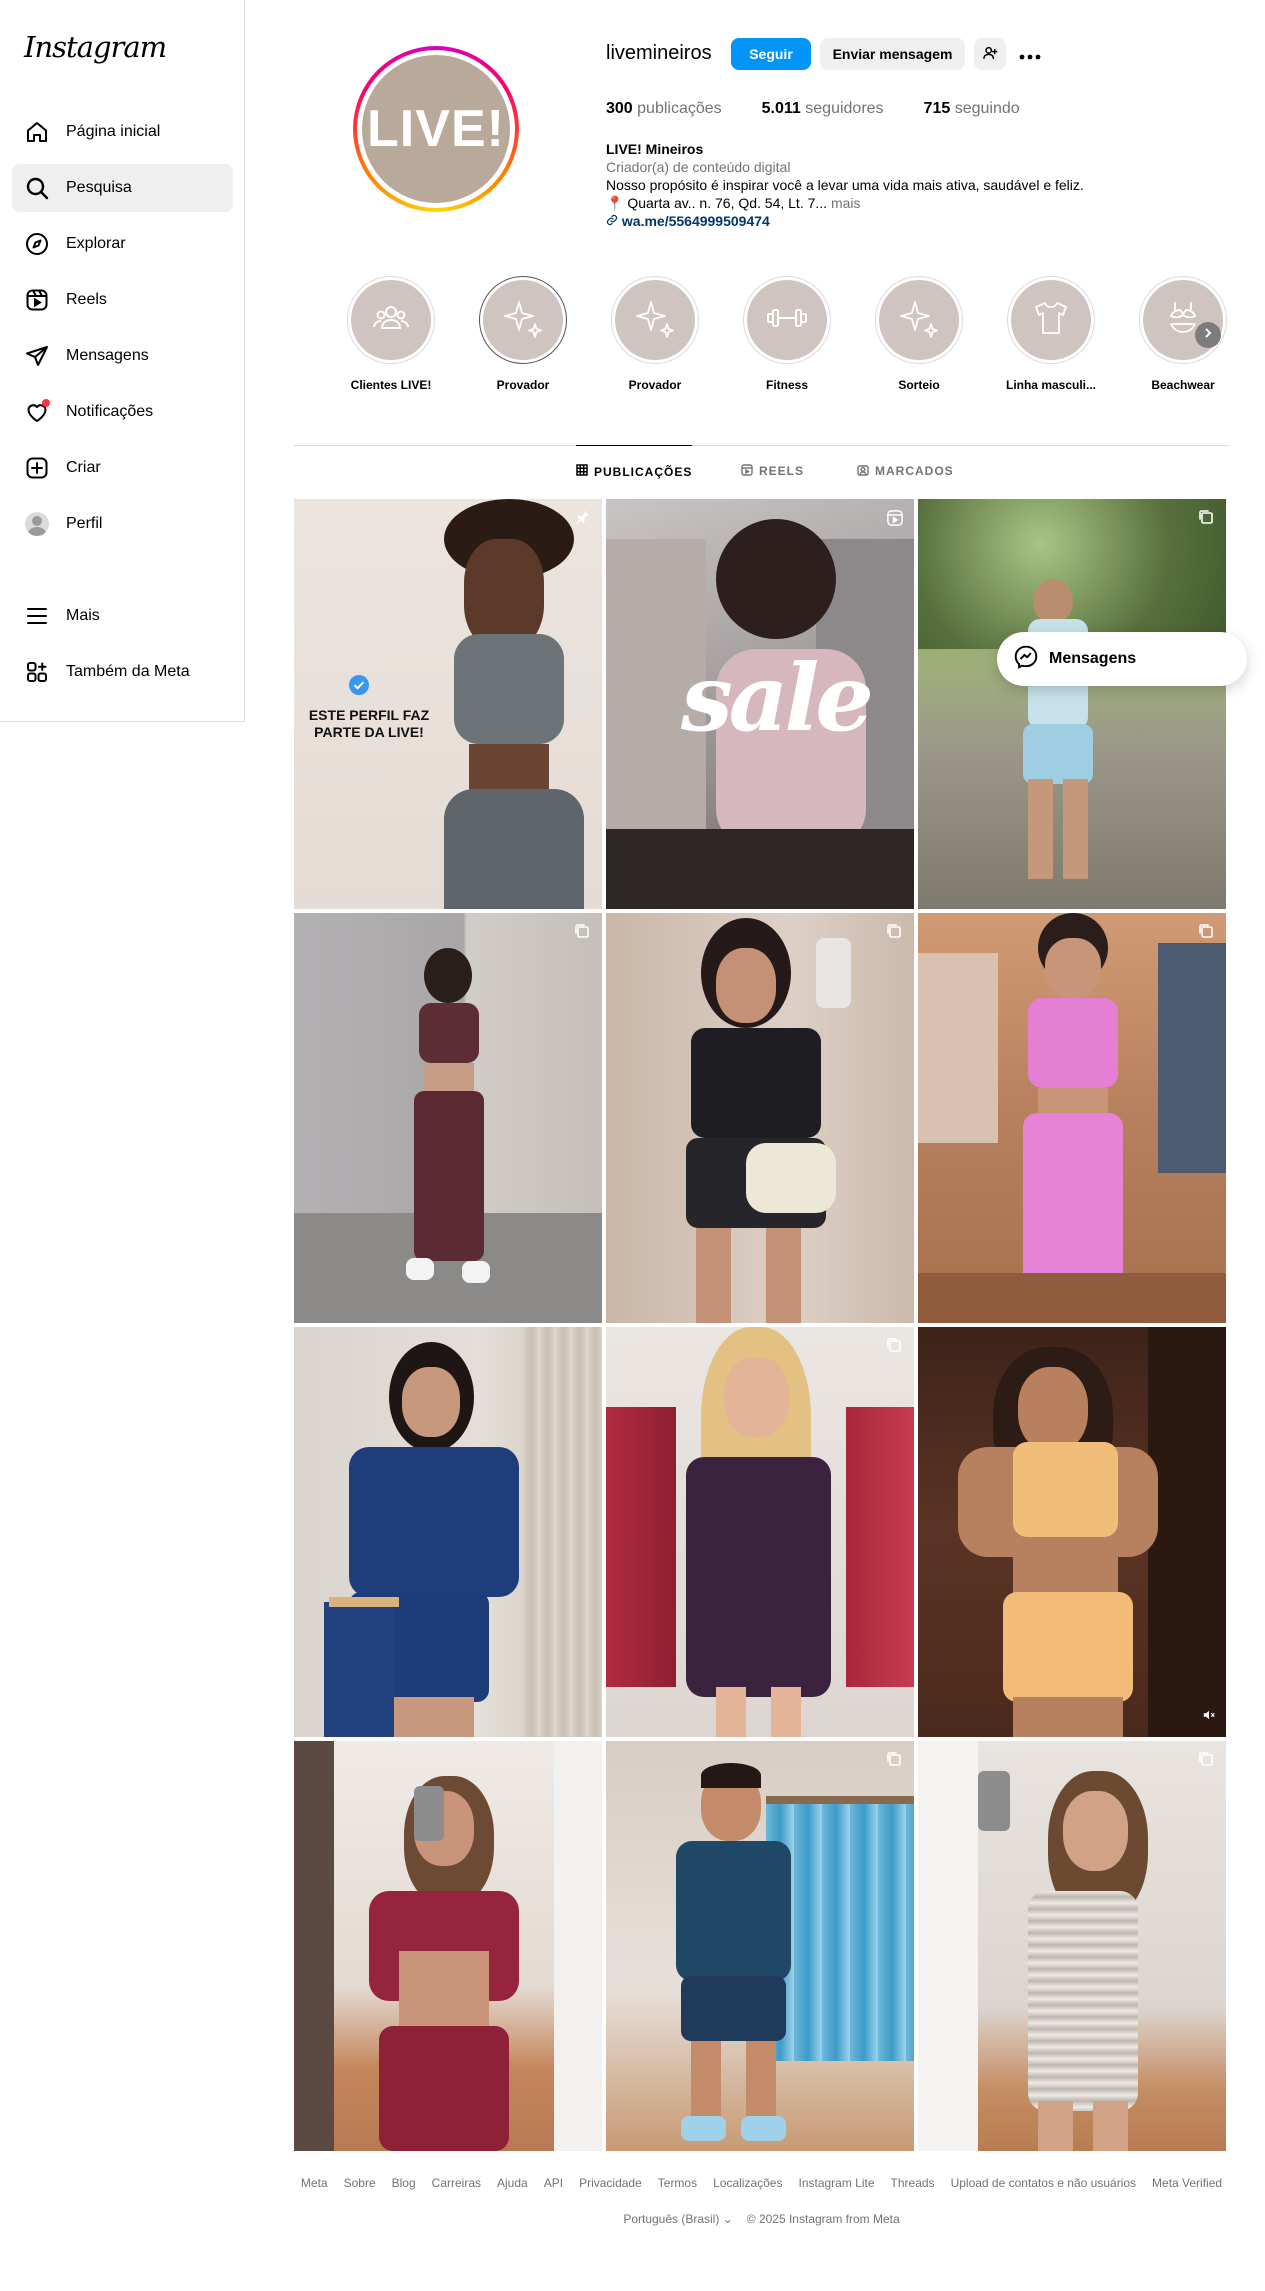 Image resolution: width=1265 pixels, height=2291 pixels. I want to click on nav-item-search: Pesquisa, so click(122, 188).